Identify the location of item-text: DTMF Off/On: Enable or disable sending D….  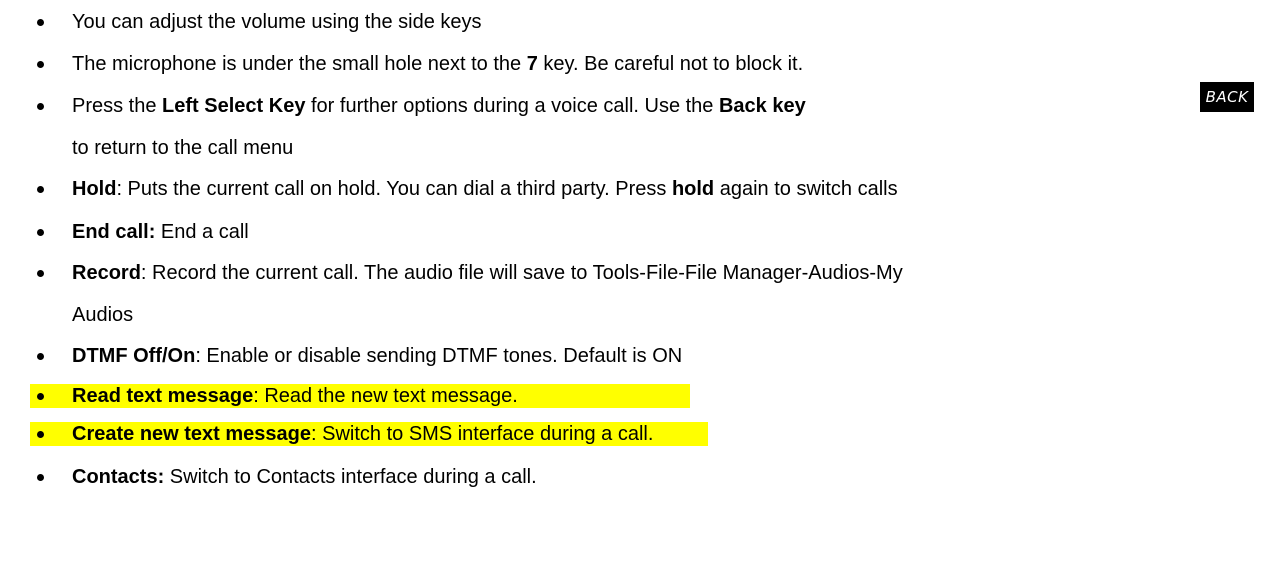
(377, 356).